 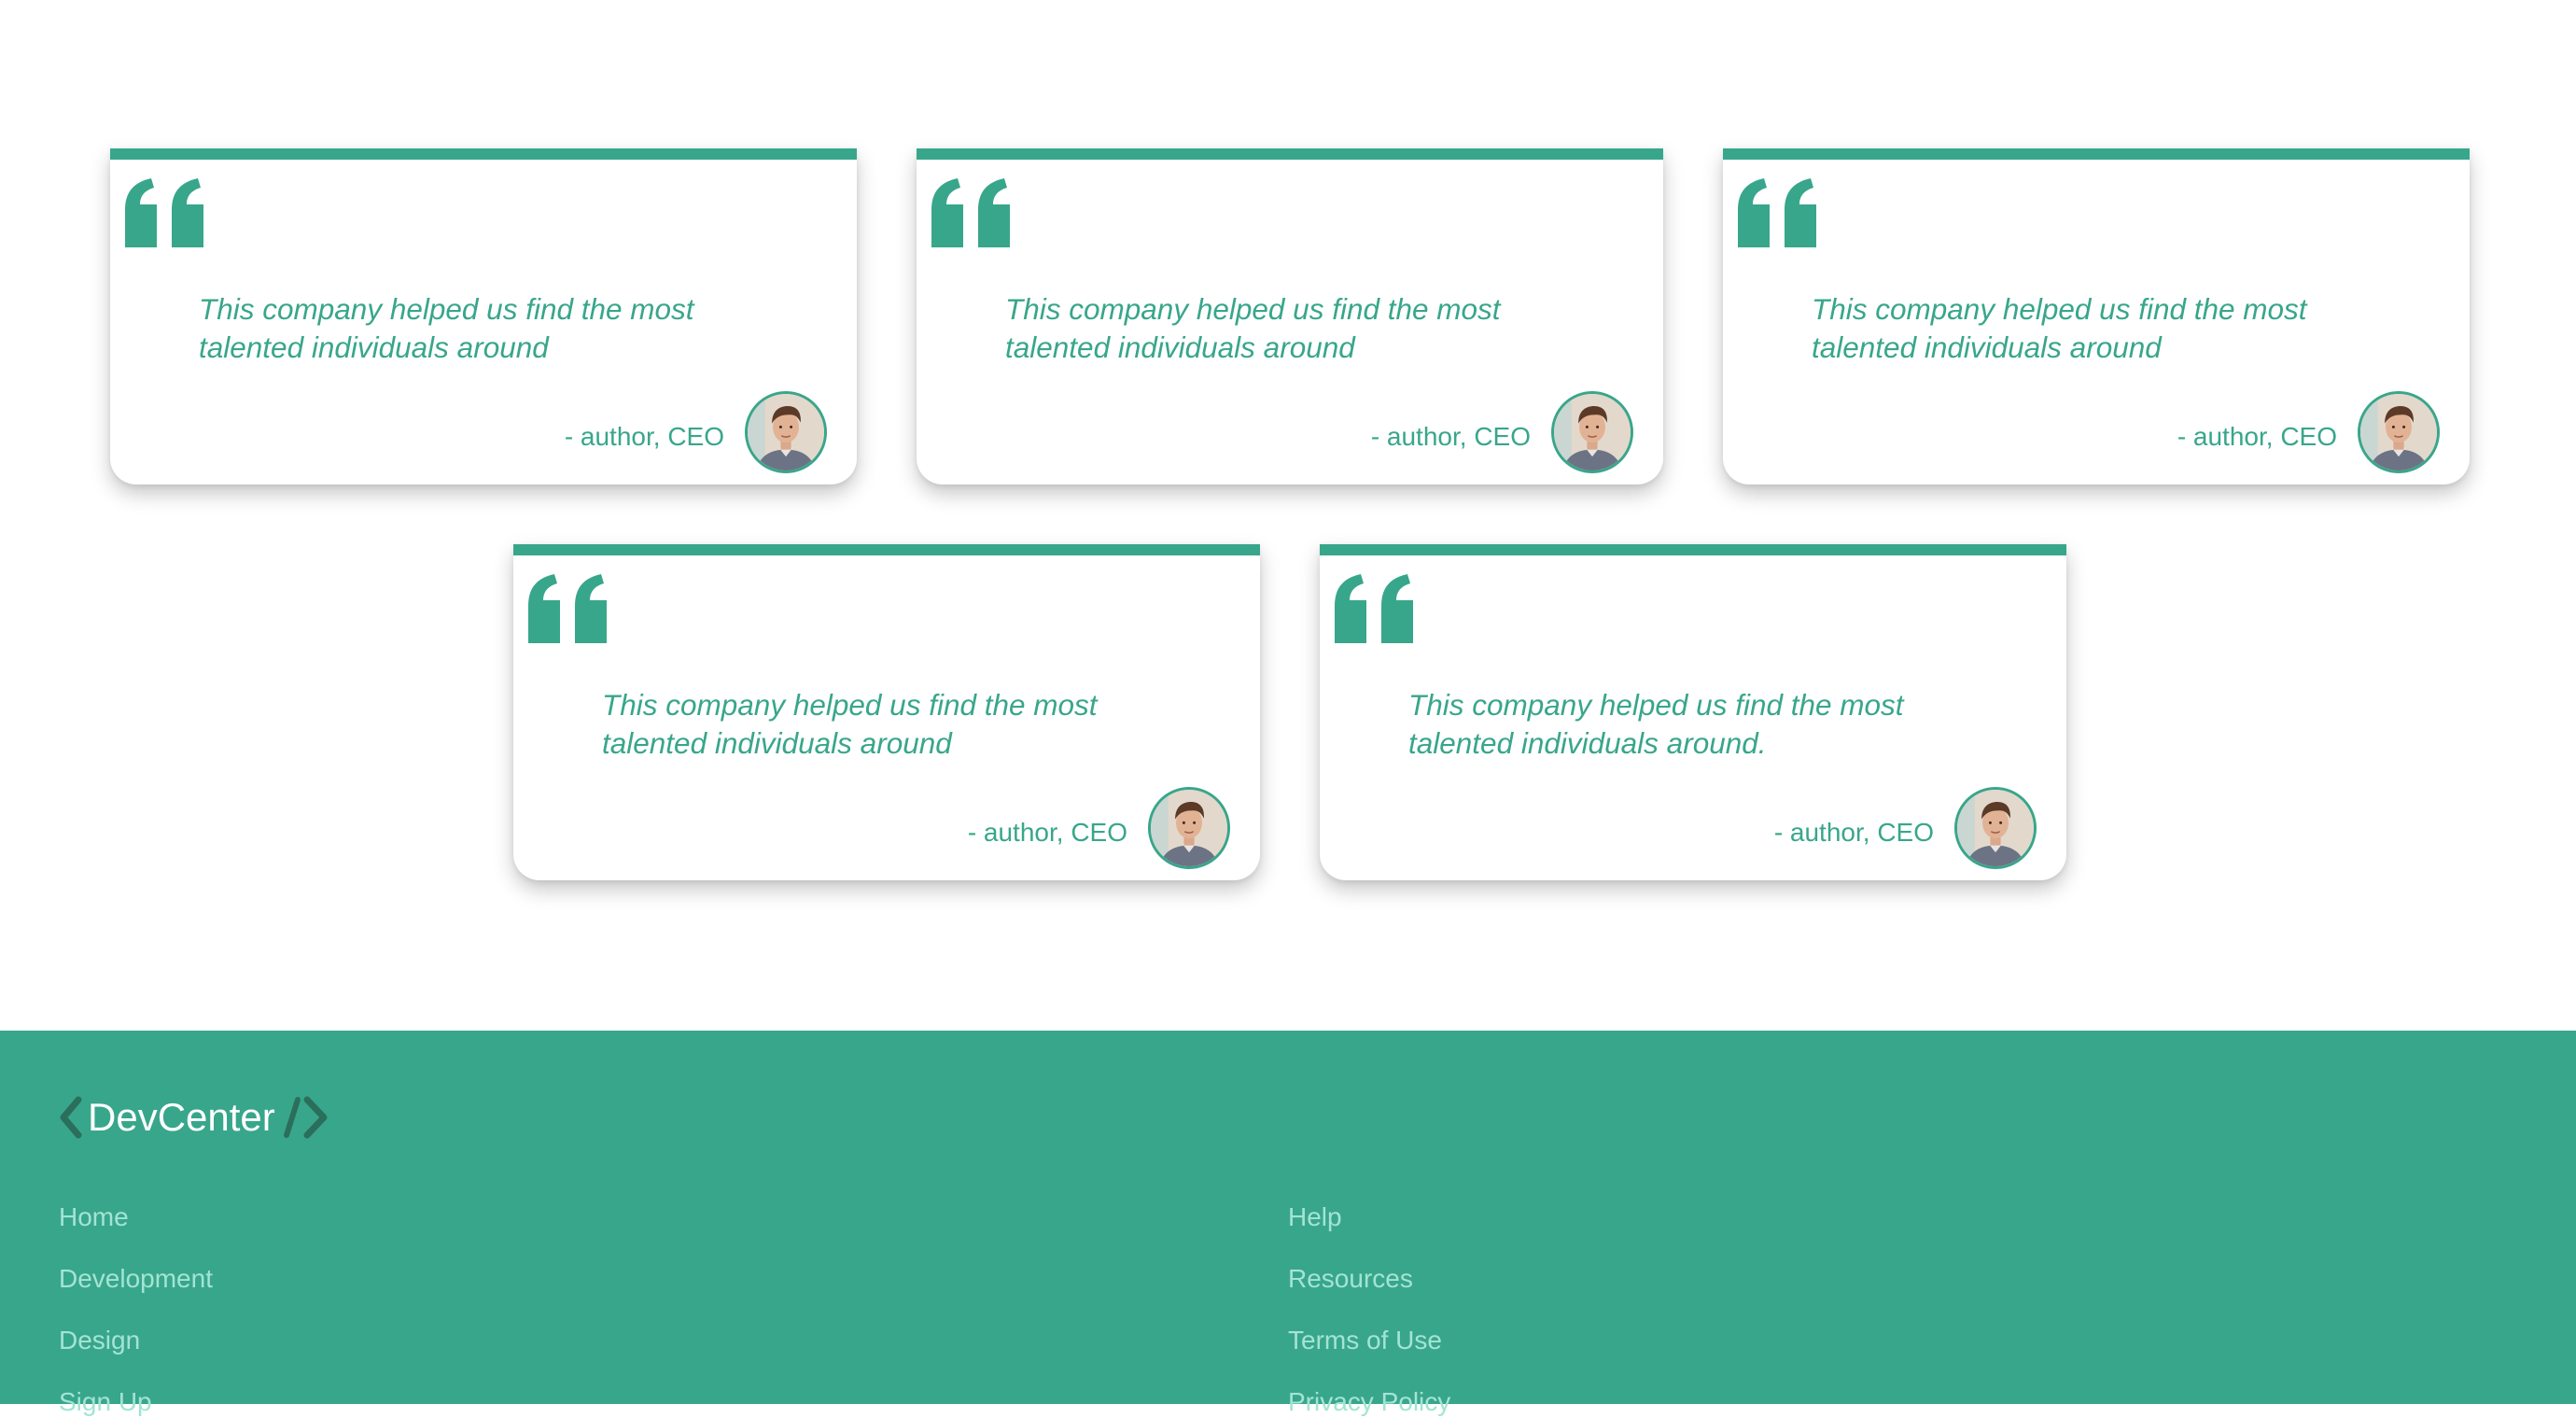 What do you see at coordinates (1350, 1279) in the screenshot?
I see `footer-link-resources: Resources` at bounding box center [1350, 1279].